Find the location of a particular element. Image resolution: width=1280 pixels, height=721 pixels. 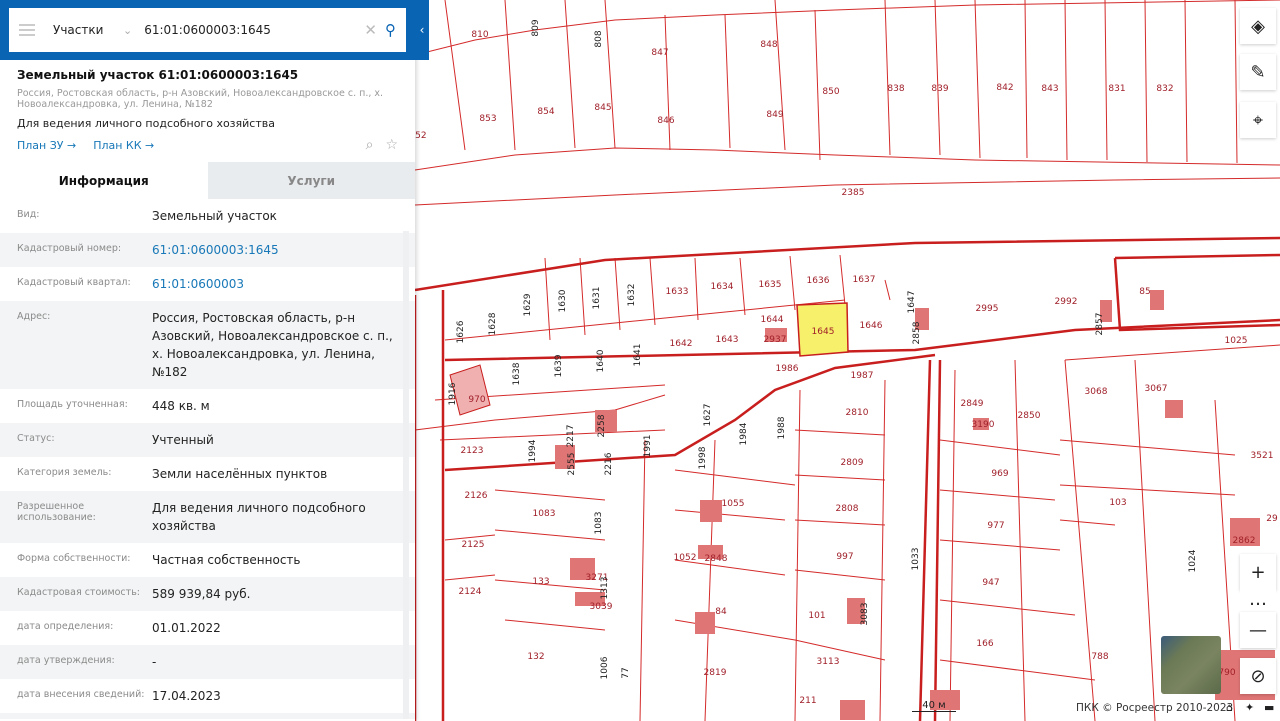

parcel-label: 29 is located at coordinates (1271, 519).